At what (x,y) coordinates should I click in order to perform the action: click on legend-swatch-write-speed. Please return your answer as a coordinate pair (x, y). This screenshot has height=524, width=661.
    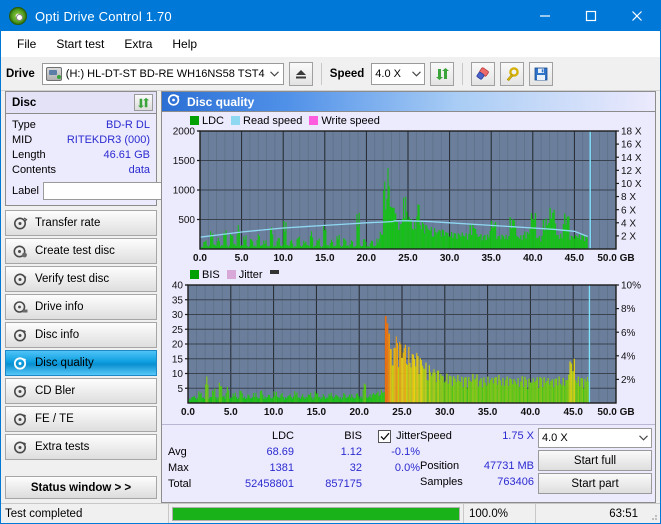
    Looking at the image, I should click on (314, 120).